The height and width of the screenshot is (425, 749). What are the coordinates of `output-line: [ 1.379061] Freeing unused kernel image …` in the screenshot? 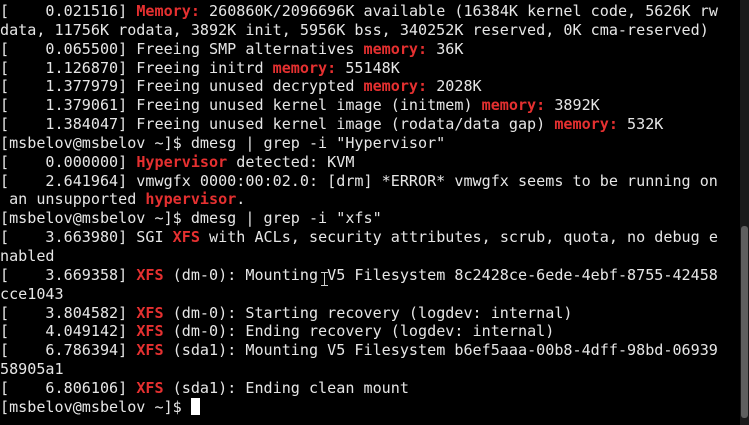 It's located at (370, 105).